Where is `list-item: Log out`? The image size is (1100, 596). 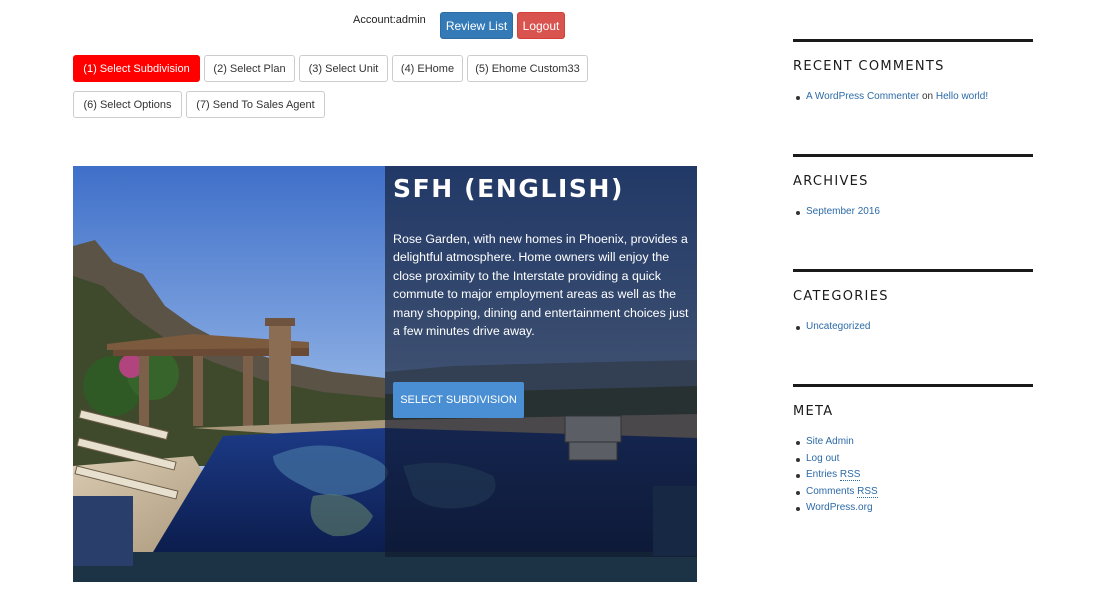
list-item: Log out is located at coordinates (913, 459).